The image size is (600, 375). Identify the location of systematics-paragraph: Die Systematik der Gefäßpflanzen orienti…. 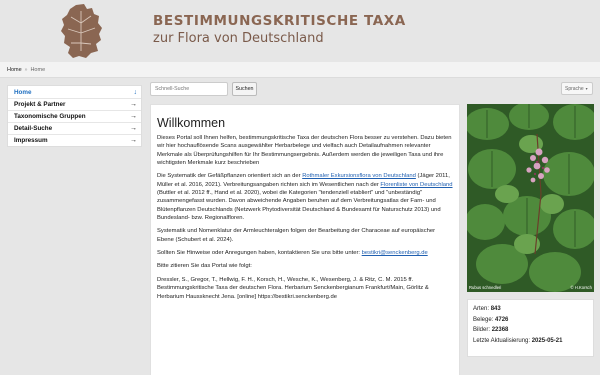
(305, 197).